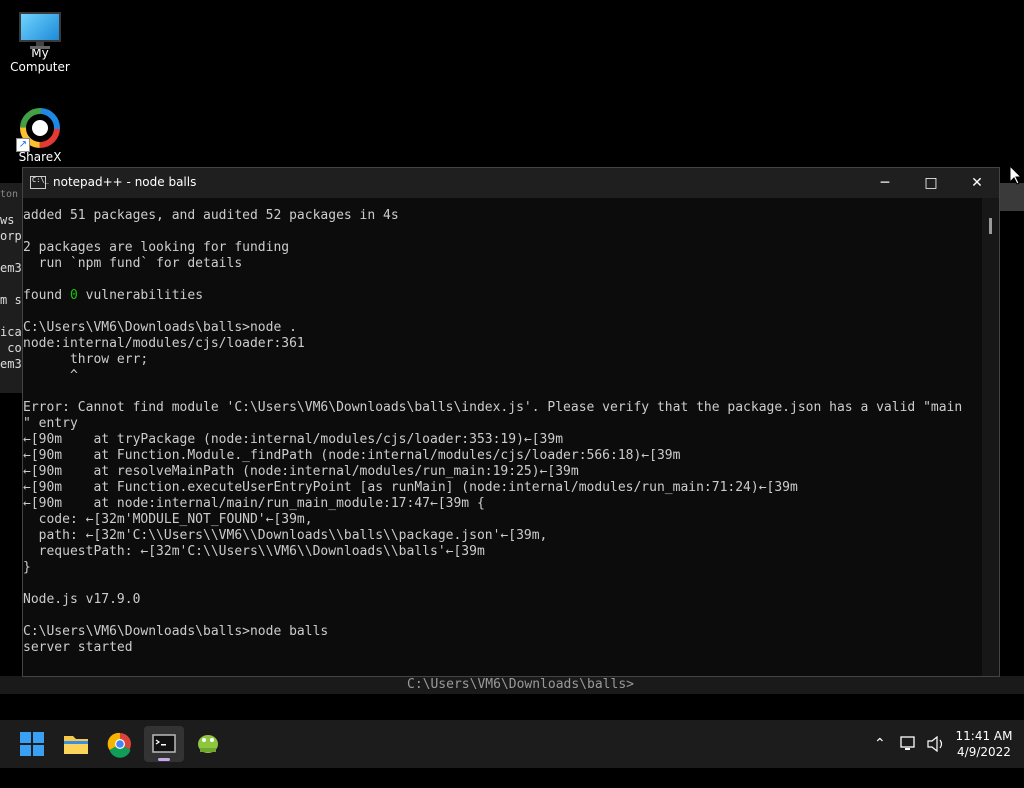 This screenshot has height=788, width=1024. I want to click on vulnerability-count: 0, so click(73, 295).